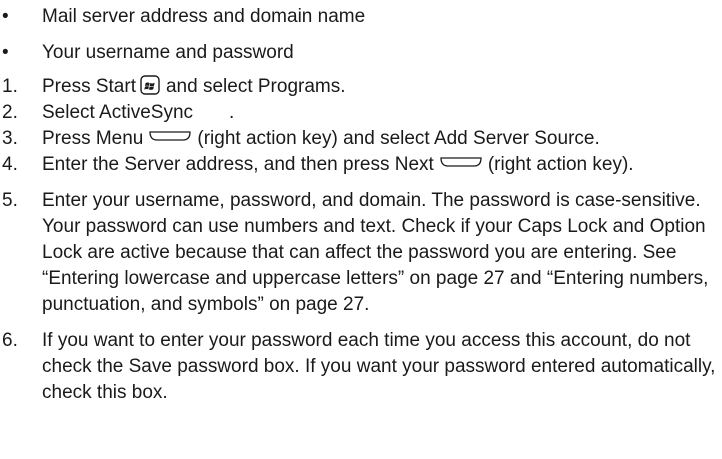 This screenshot has height=459, width=722. I want to click on step-number: 4., so click(10, 164).